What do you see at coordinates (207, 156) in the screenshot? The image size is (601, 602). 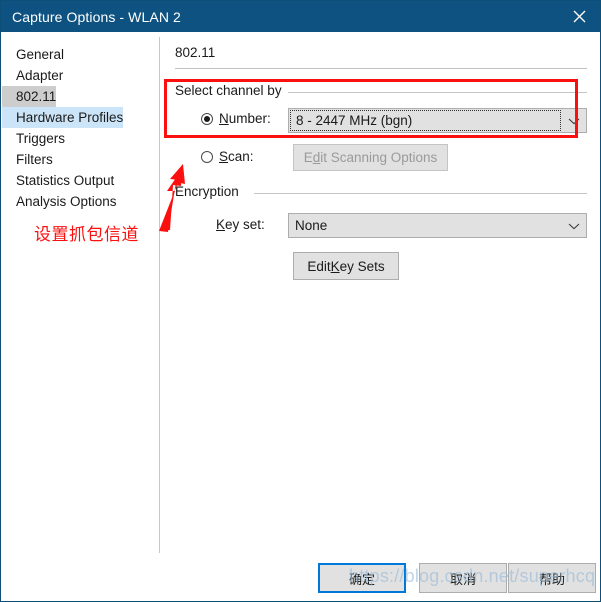 I see `scan-radio-button` at bounding box center [207, 156].